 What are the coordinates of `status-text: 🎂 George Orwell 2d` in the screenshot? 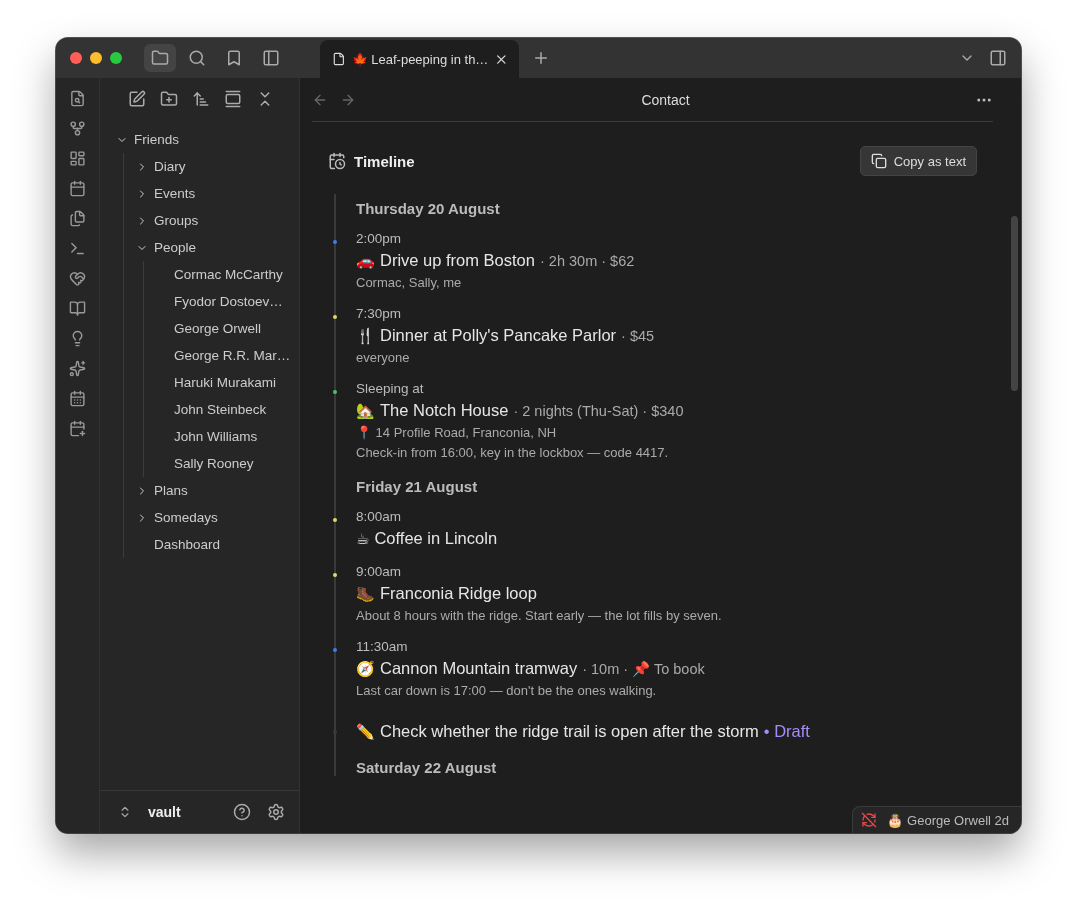 It's located at (948, 820).